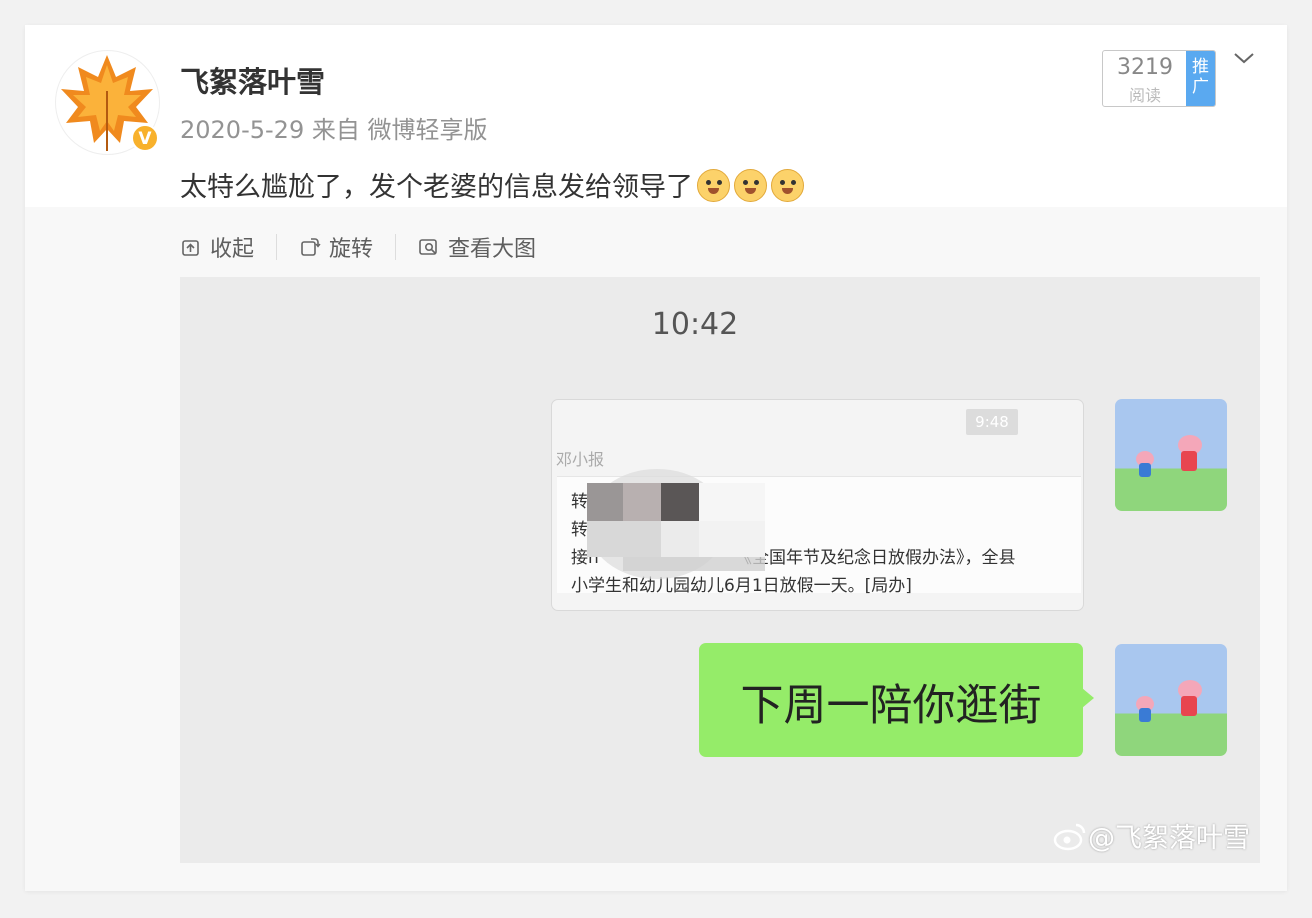  Describe the element at coordinates (741, 586) in the screenshot. I see `forwarded-line: 小学生和幼儿园幼儿6月1日放假一天。[局办]` at that location.